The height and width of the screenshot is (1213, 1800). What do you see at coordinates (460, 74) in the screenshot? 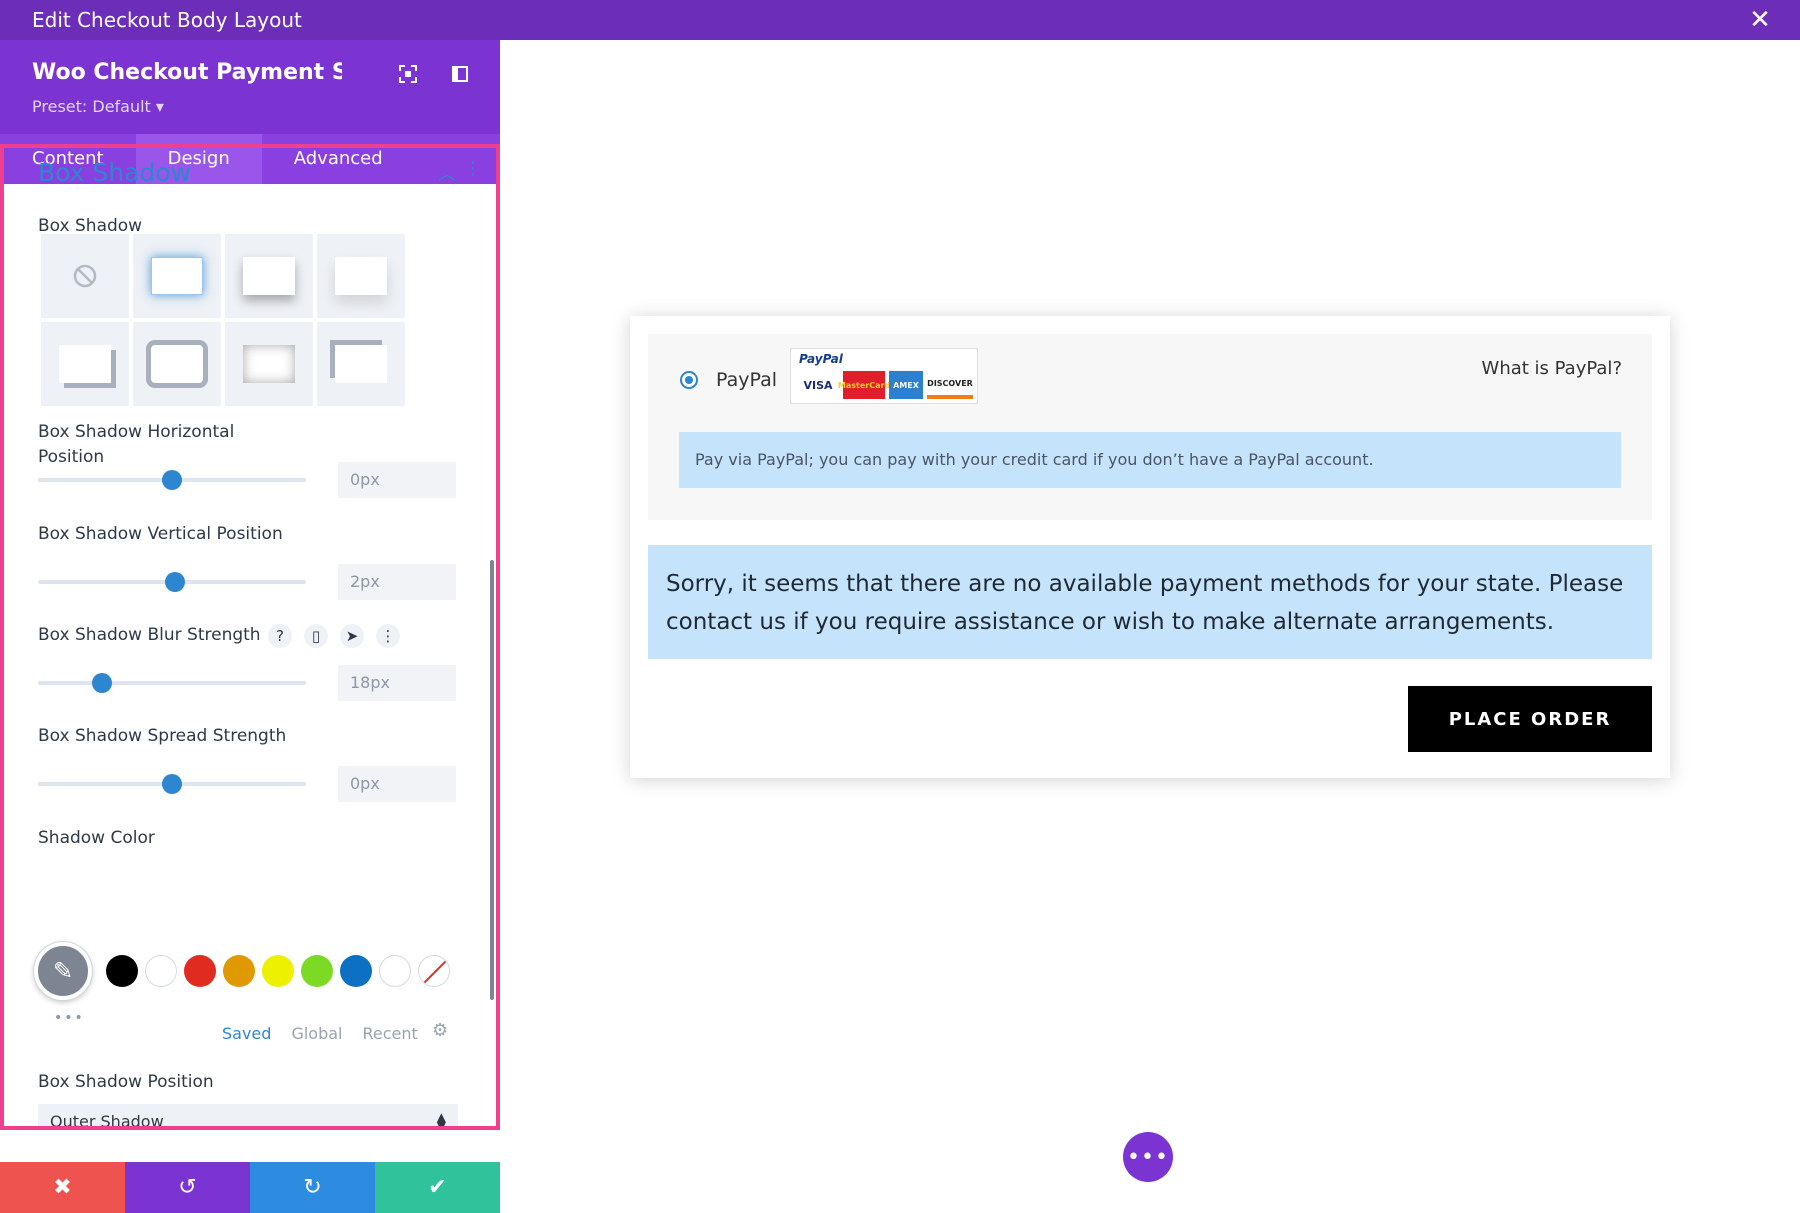
I see `split-view-icon` at bounding box center [460, 74].